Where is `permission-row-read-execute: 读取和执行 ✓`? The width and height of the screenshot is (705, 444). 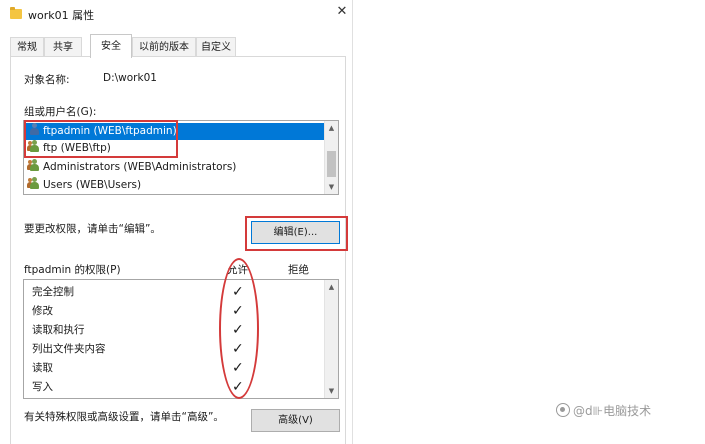
permission-row-read-execute: 读取和执行 ✓ is located at coordinates (138, 330).